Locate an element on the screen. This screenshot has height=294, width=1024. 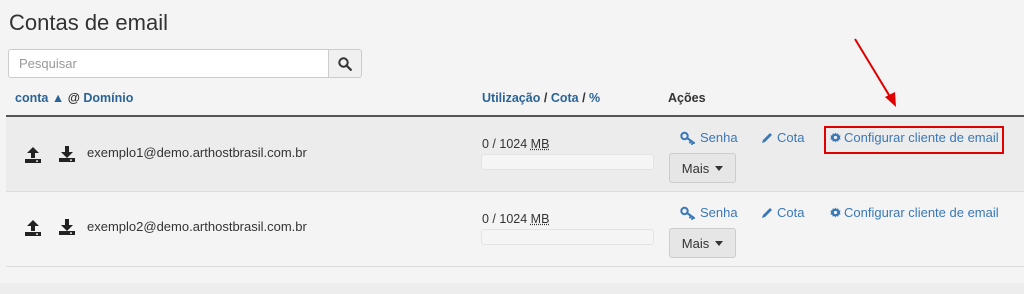
search-input is located at coordinates (168, 63).